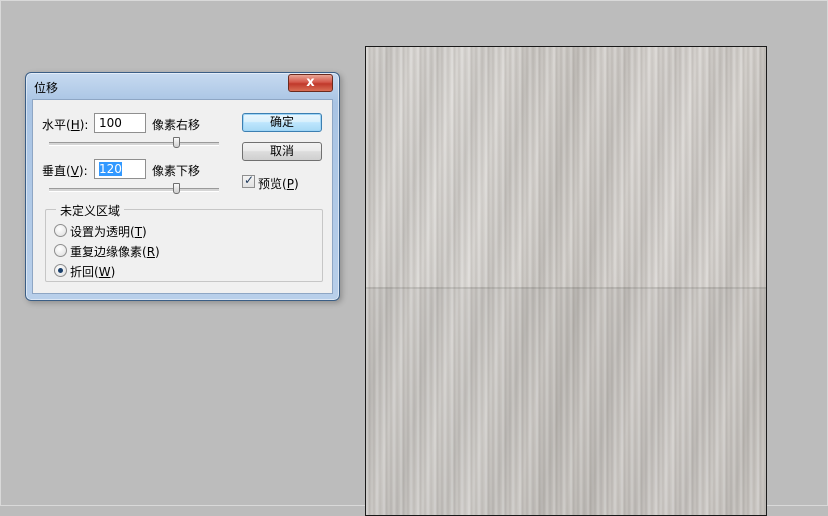  What do you see at coordinates (60, 230) in the screenshot?
I see `radio-transparent` at bounding box center [60, 230].